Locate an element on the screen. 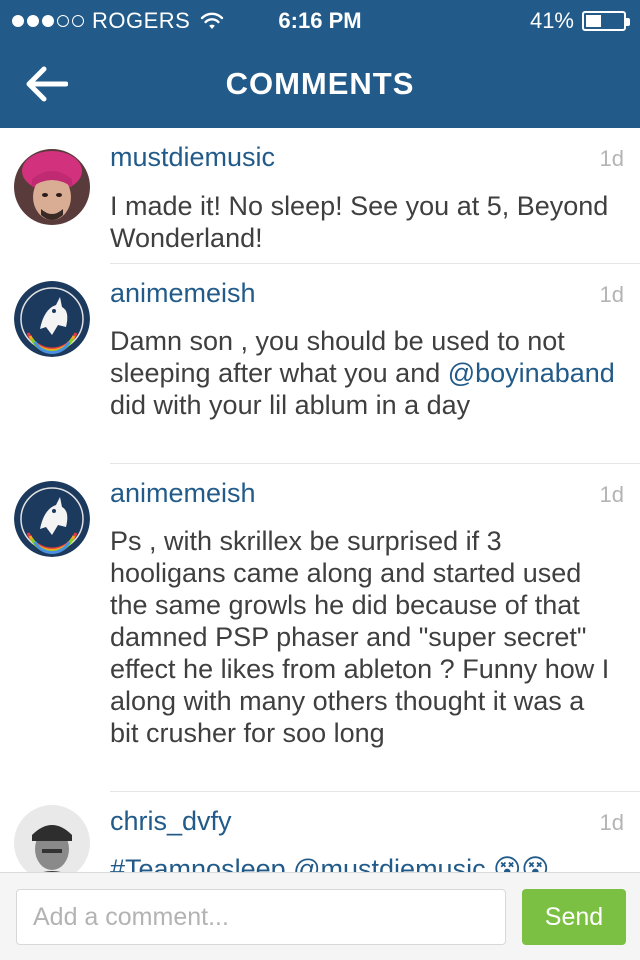 The height and width of the screenshot is (960, 640). send-button: Send is located at coordinates (574, 917).